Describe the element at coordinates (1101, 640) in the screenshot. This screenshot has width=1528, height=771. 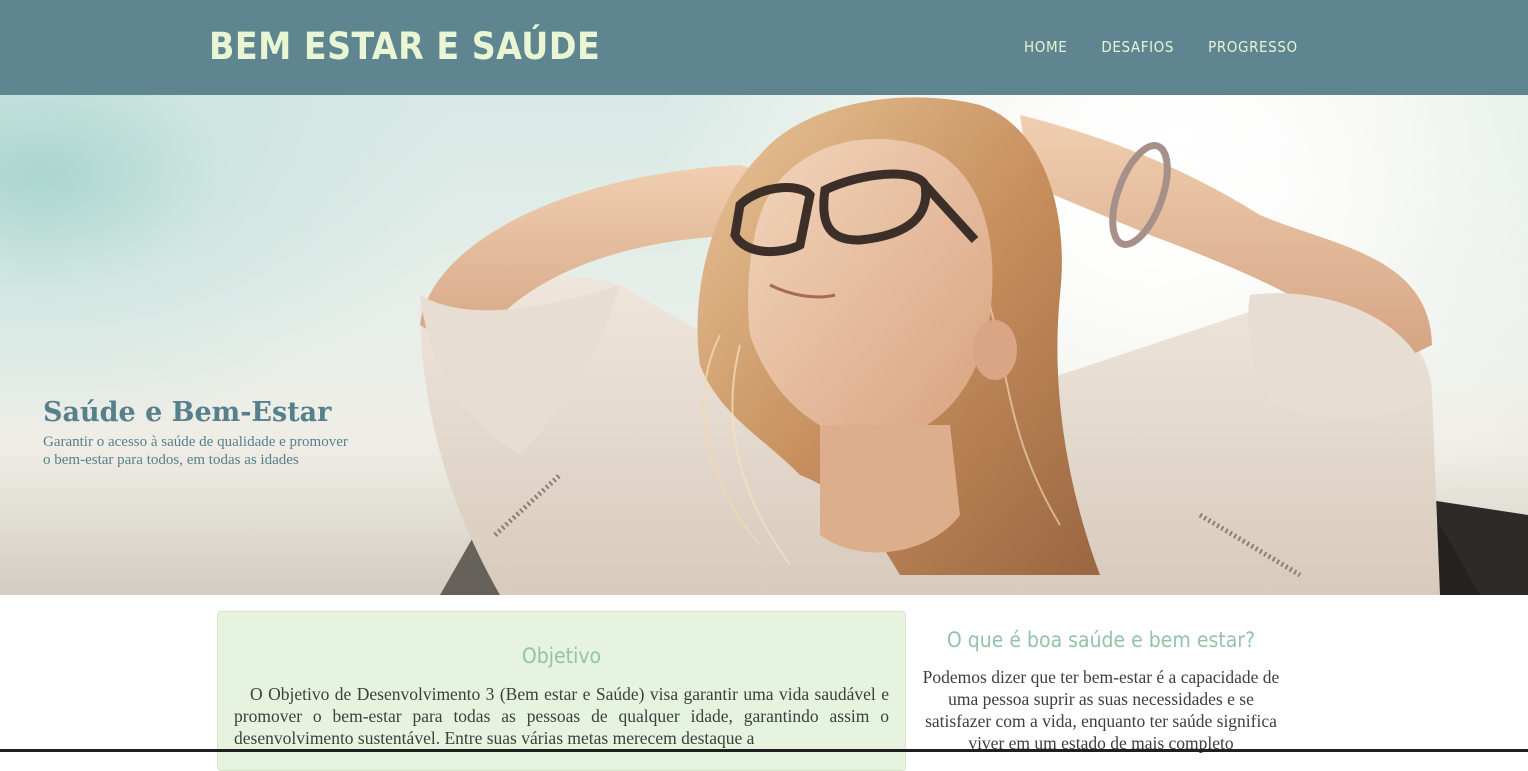
I see `aside-title: O que é boa saúde e bem estar?` at that location.